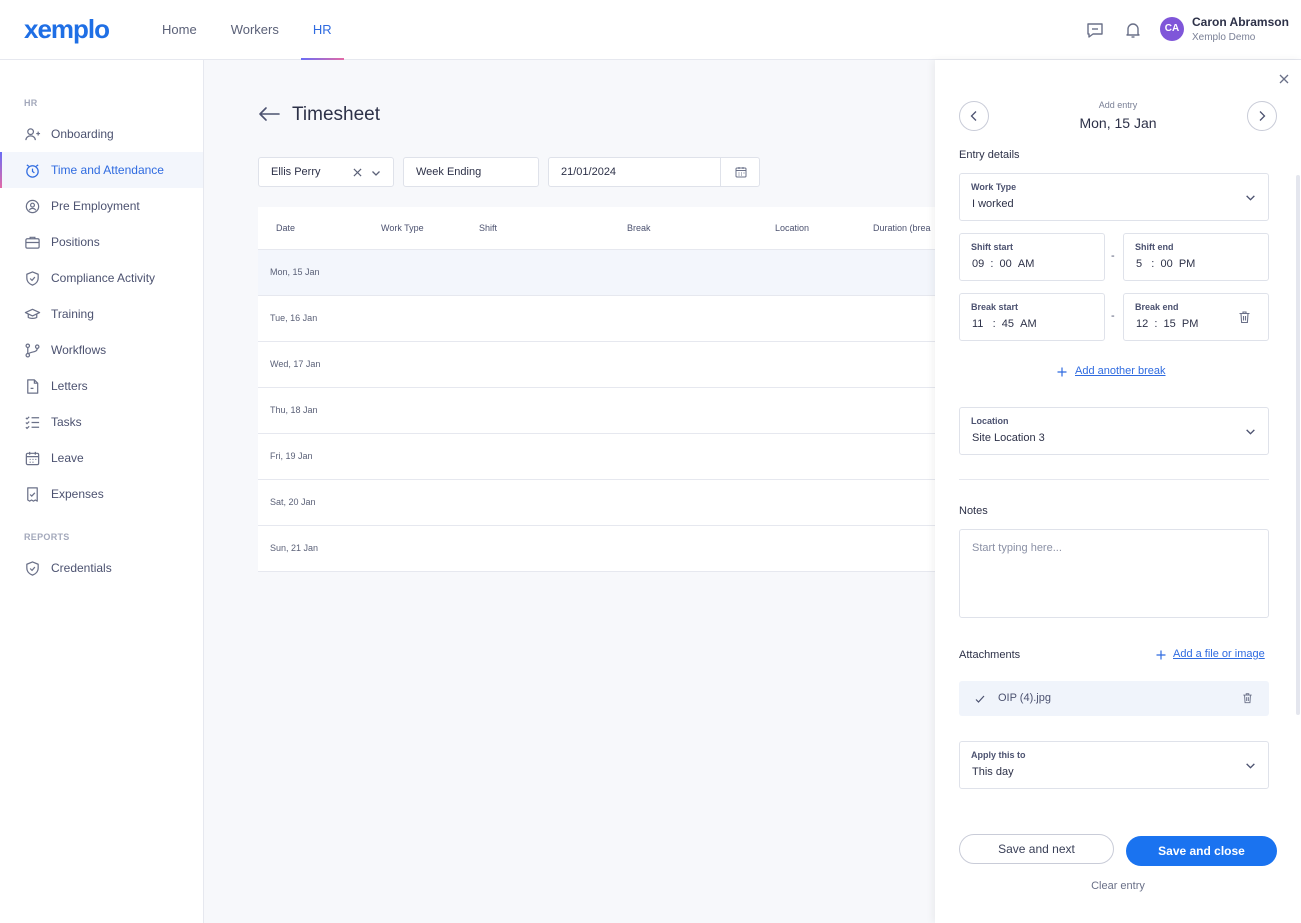  Describe the element at coordinates (269, 114) in the screenshot. I see `back-arrow-icon` at that location.